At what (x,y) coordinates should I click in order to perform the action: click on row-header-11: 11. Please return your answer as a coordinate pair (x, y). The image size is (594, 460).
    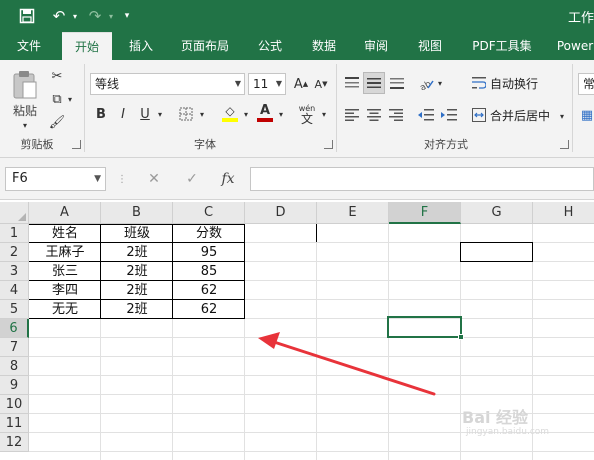
    Looking at the image, I should click on (14, 423).